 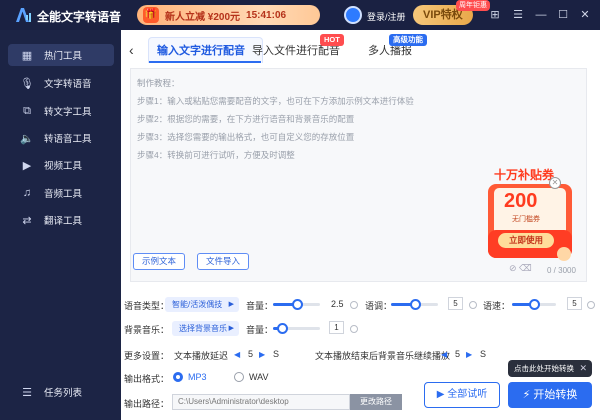 I want to click on start-convert-label: 开始转换, so click(x=555, y=395).